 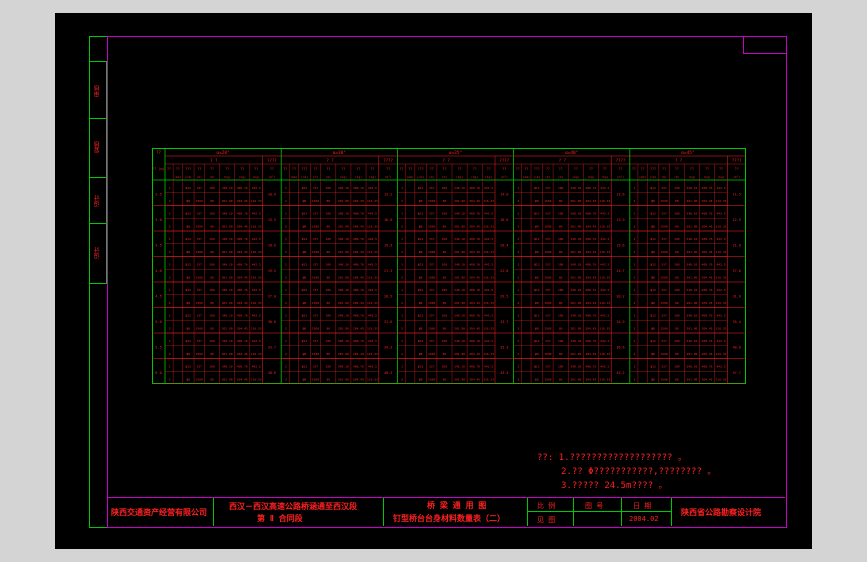 I want to click on volume-cell: 20.4, so click(x=504, y=245).